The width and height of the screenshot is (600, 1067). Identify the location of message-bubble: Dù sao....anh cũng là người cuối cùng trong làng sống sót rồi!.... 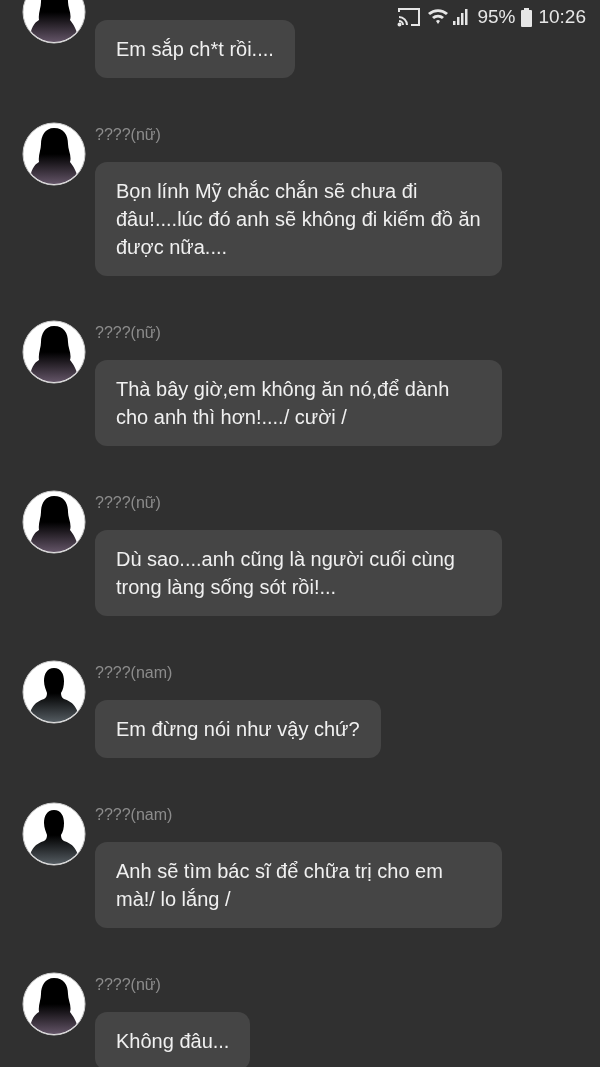
(298, 573).